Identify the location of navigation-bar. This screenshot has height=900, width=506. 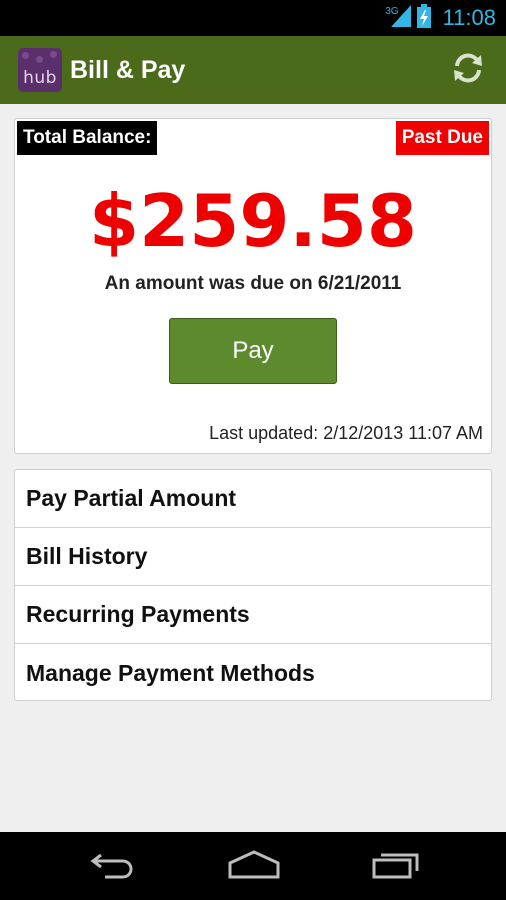
(253, 866).